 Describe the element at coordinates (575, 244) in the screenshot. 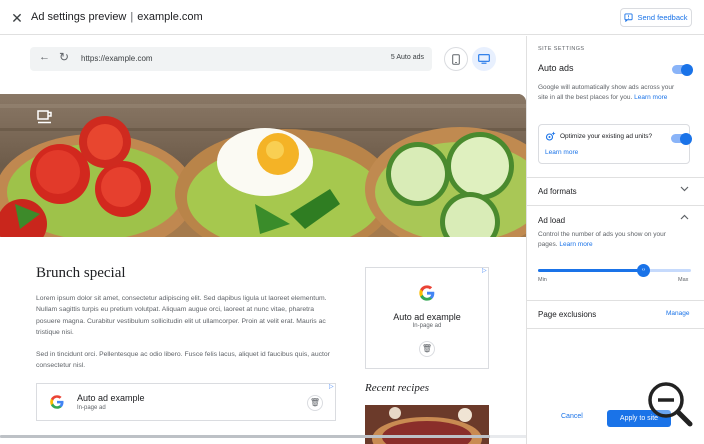

I see `ad-load-learn-more-link: Learn more` at that location.